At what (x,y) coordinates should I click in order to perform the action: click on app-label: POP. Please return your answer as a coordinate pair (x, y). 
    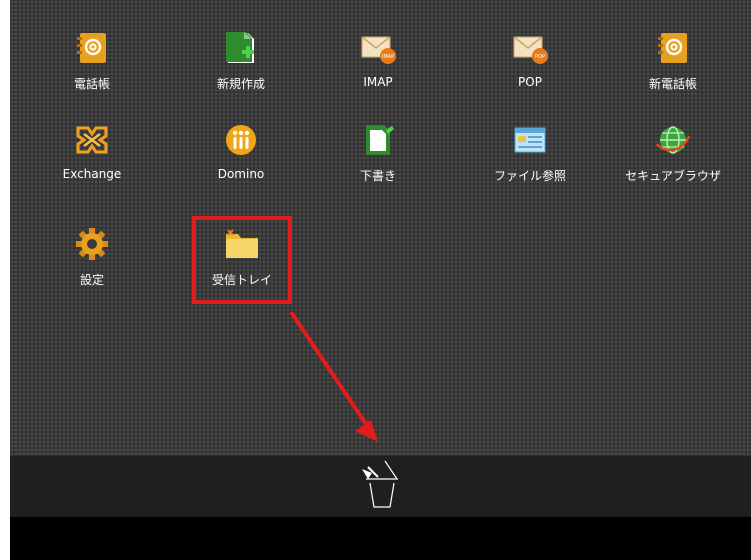
    Looking at the image, I should click on (530, 82).